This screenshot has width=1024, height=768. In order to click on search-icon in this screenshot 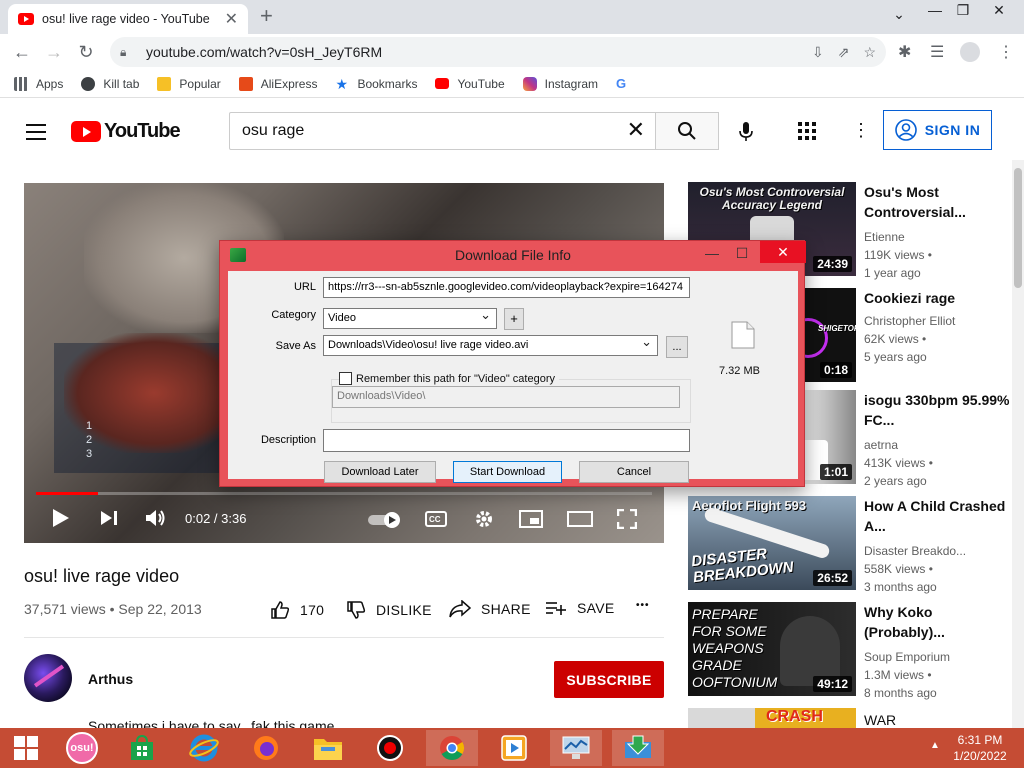, I will do `click(687, 131)`.